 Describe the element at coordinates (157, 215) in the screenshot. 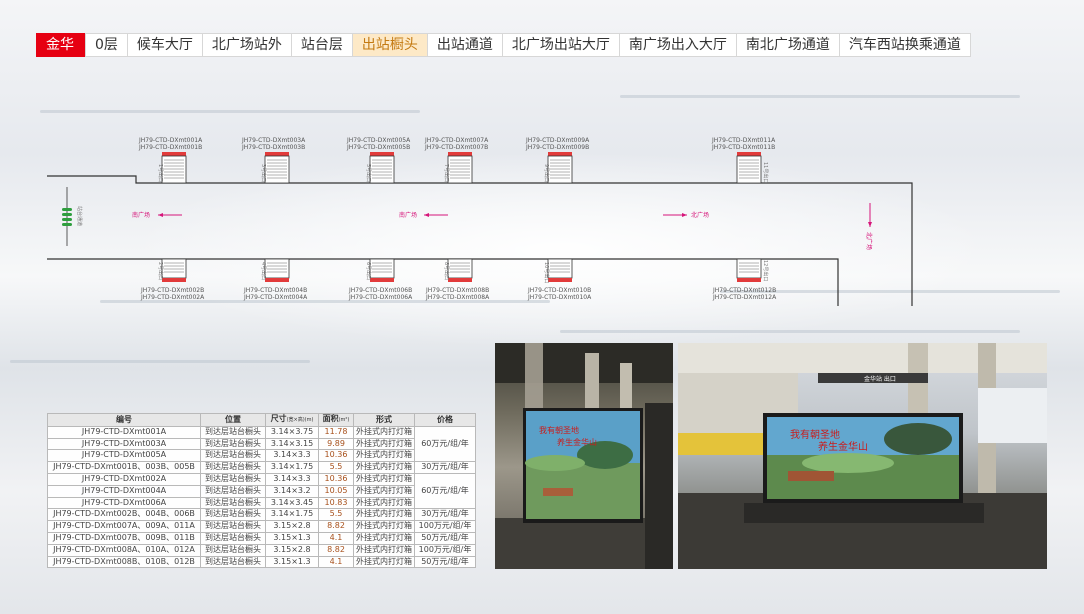

I see `direction-south-1: 南广场` at that location.